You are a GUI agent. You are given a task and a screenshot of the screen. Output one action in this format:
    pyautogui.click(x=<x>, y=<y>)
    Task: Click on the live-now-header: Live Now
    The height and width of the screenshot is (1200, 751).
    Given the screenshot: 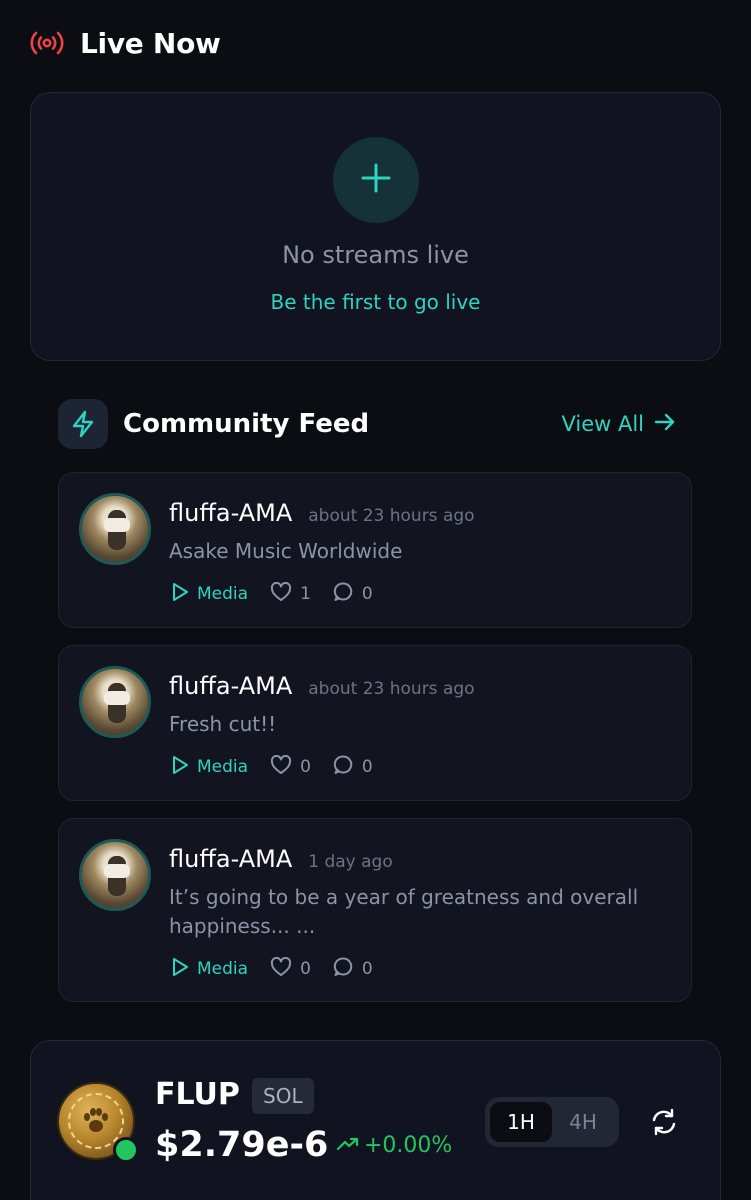 What is the action you would take?
    pyautogui.click(x=125, y=43)
    